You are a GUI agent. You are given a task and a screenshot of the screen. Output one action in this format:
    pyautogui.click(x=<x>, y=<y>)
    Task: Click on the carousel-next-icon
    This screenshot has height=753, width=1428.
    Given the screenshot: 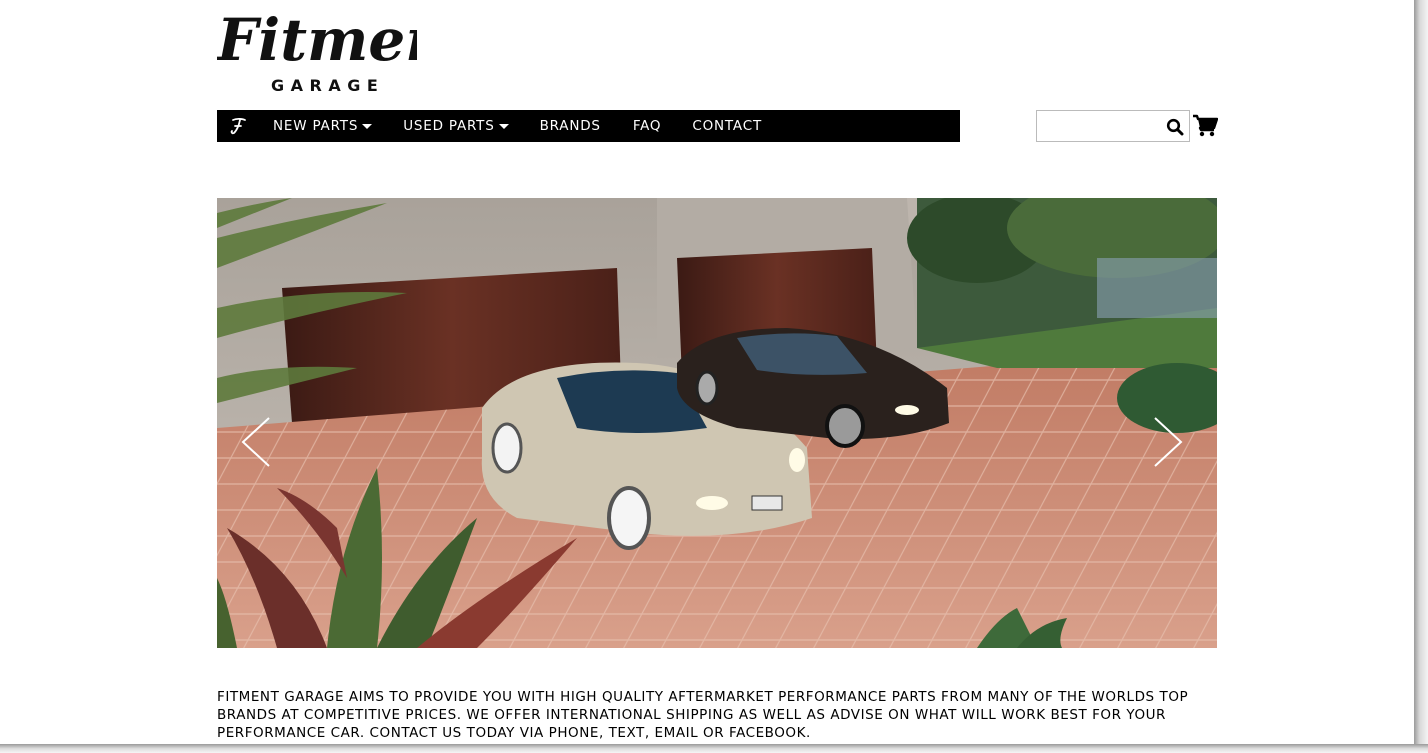 What is the action you would take?
    pyautogui.click(x=1168, y=442)
    